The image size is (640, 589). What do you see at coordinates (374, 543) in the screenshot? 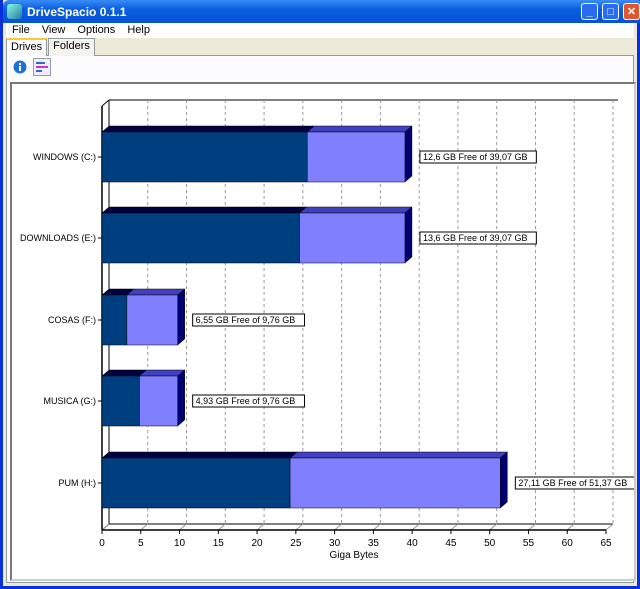
I see `x-tick-label: 35` at bounding box center [374, 543].